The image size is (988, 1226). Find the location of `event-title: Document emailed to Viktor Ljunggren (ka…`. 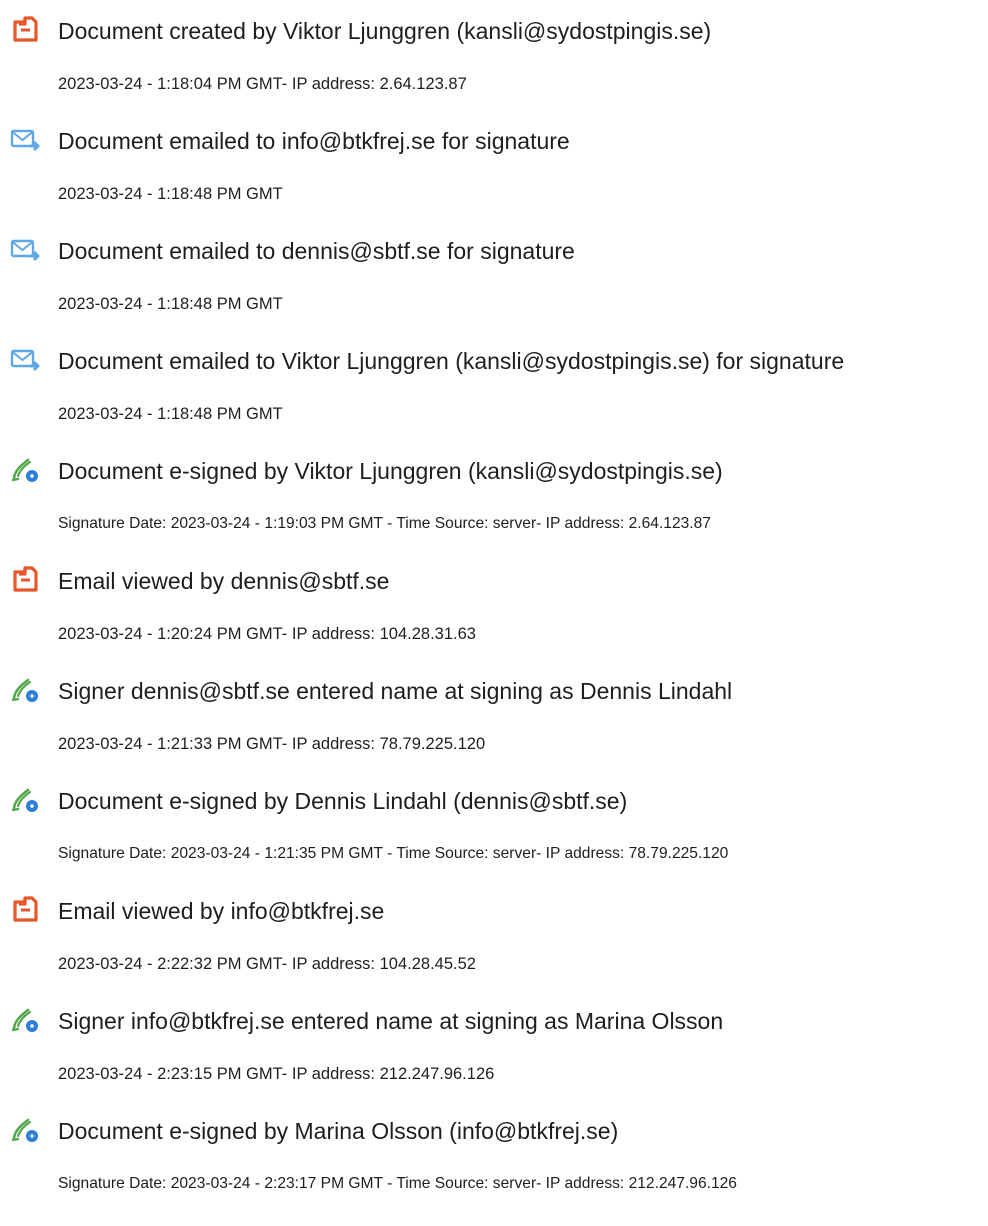

event-title: Document emailed to Viktor Ljunggren (ka… is located at coordinates (451, 361).